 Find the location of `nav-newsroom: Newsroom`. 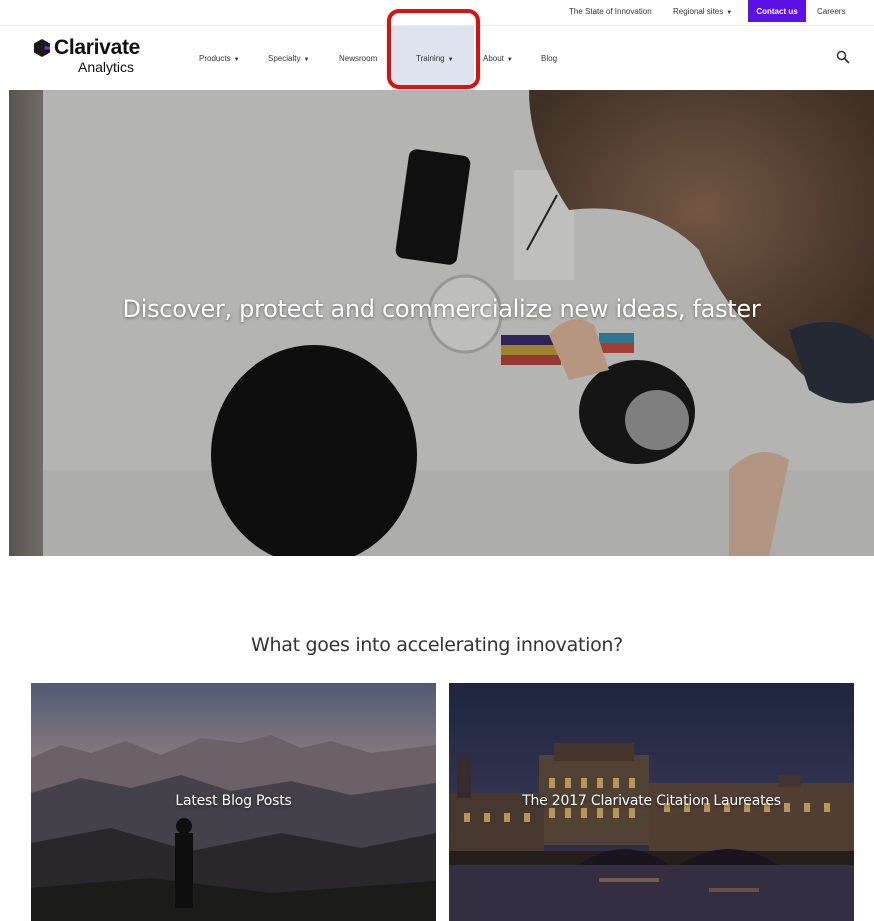

nav-newsroom: Newsroom is located at coordinates (358, 58).